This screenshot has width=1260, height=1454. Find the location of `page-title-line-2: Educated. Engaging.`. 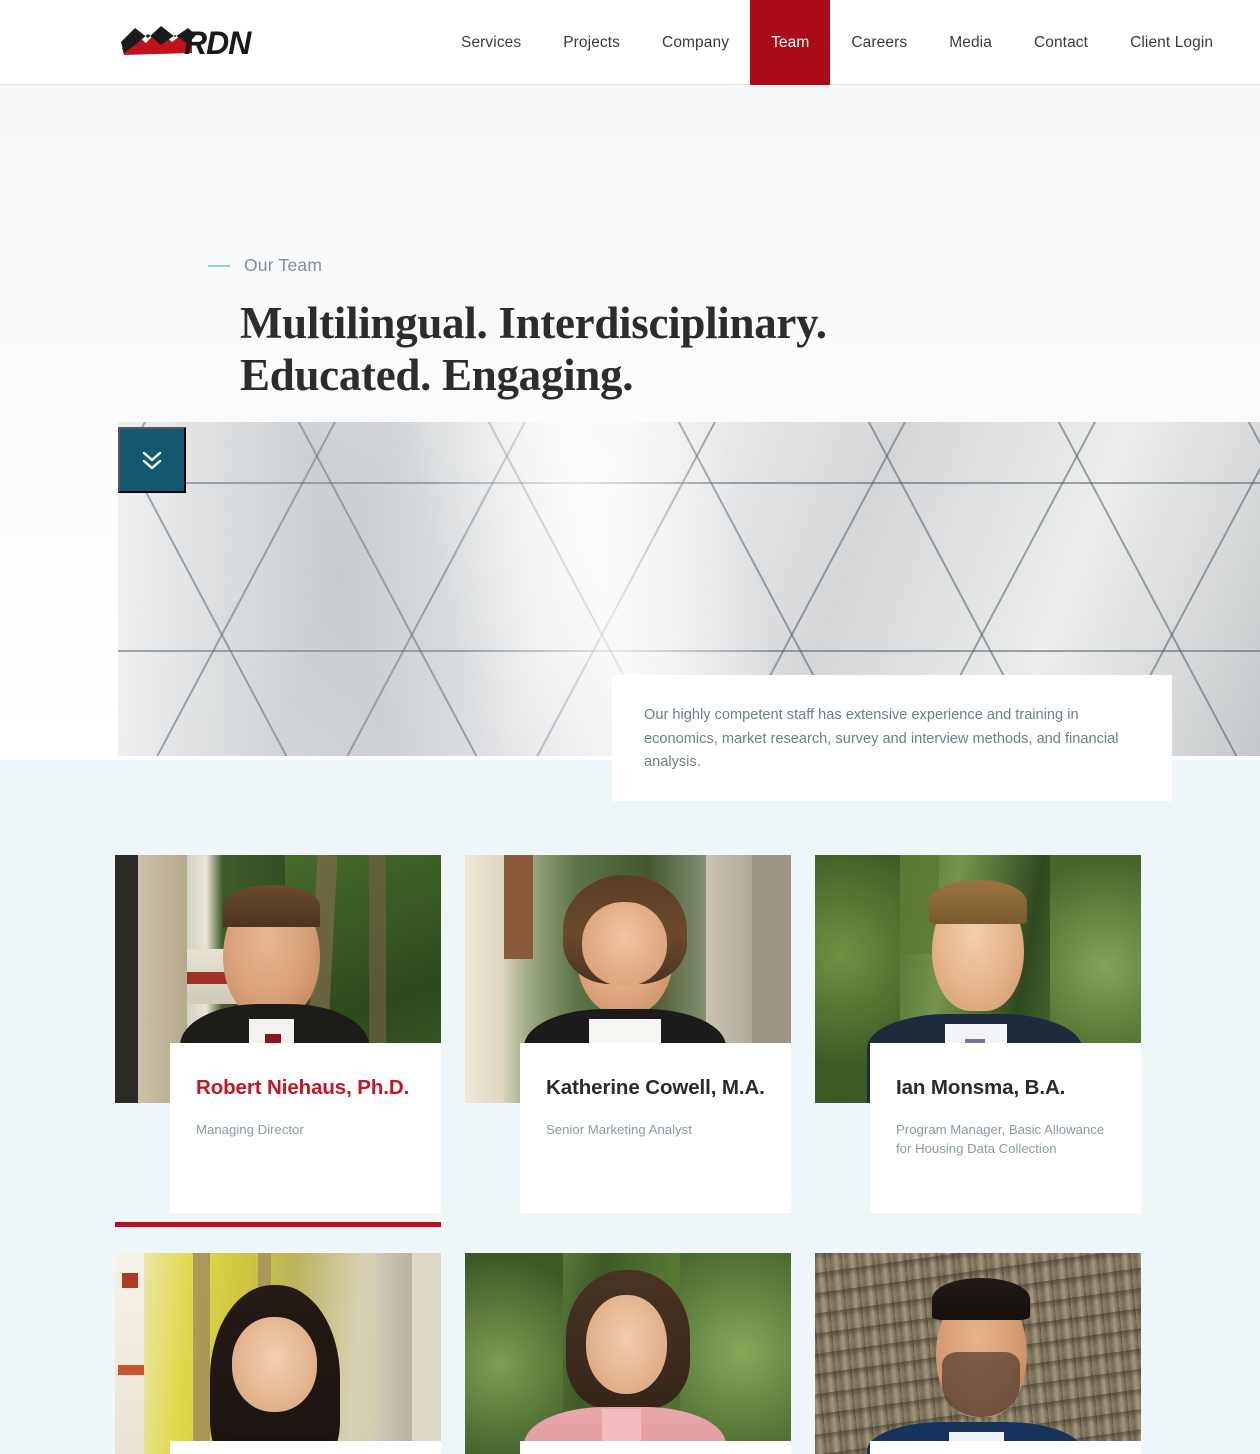

page-title-line-2: Educated. Engaging. is located at coordinates (437, 375).